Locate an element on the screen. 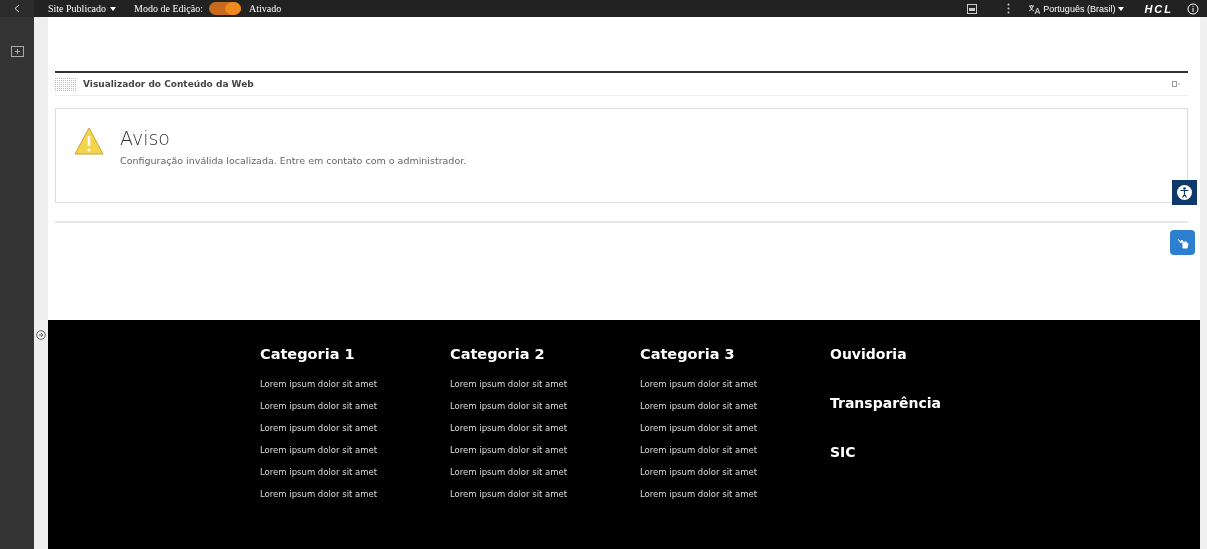 The width and height of the screenshot is (1207, 549). accessibility-button is located at coordinates (1184, 192).